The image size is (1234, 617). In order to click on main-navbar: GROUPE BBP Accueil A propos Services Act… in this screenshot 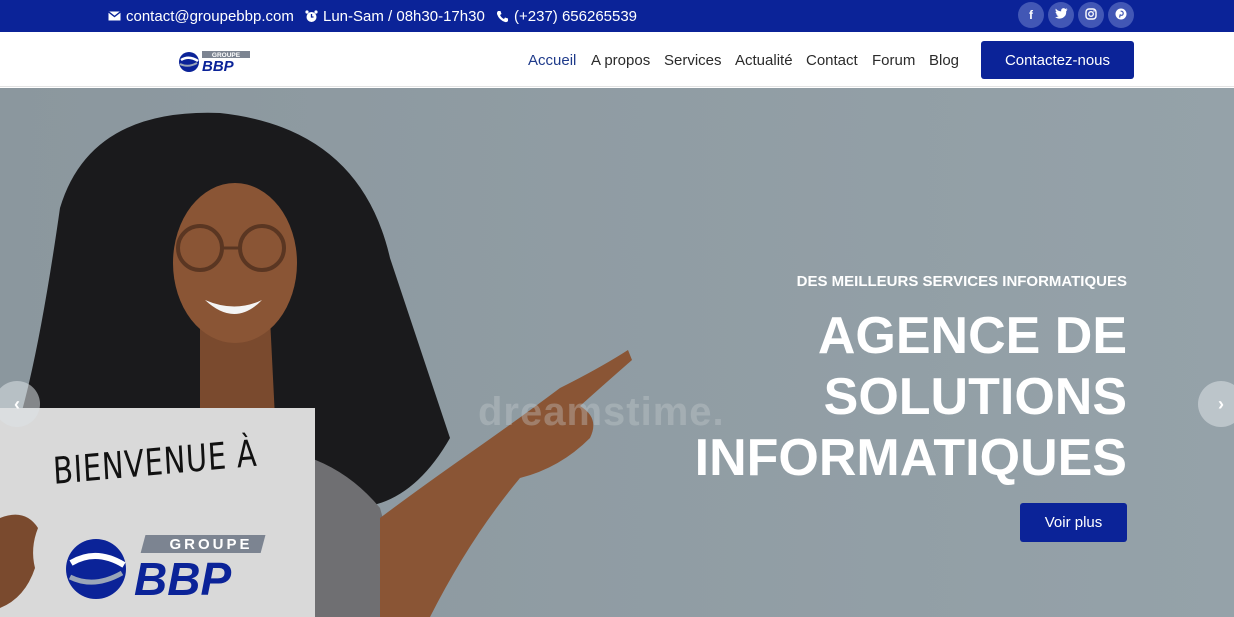, I will do `click(617, 59)`.